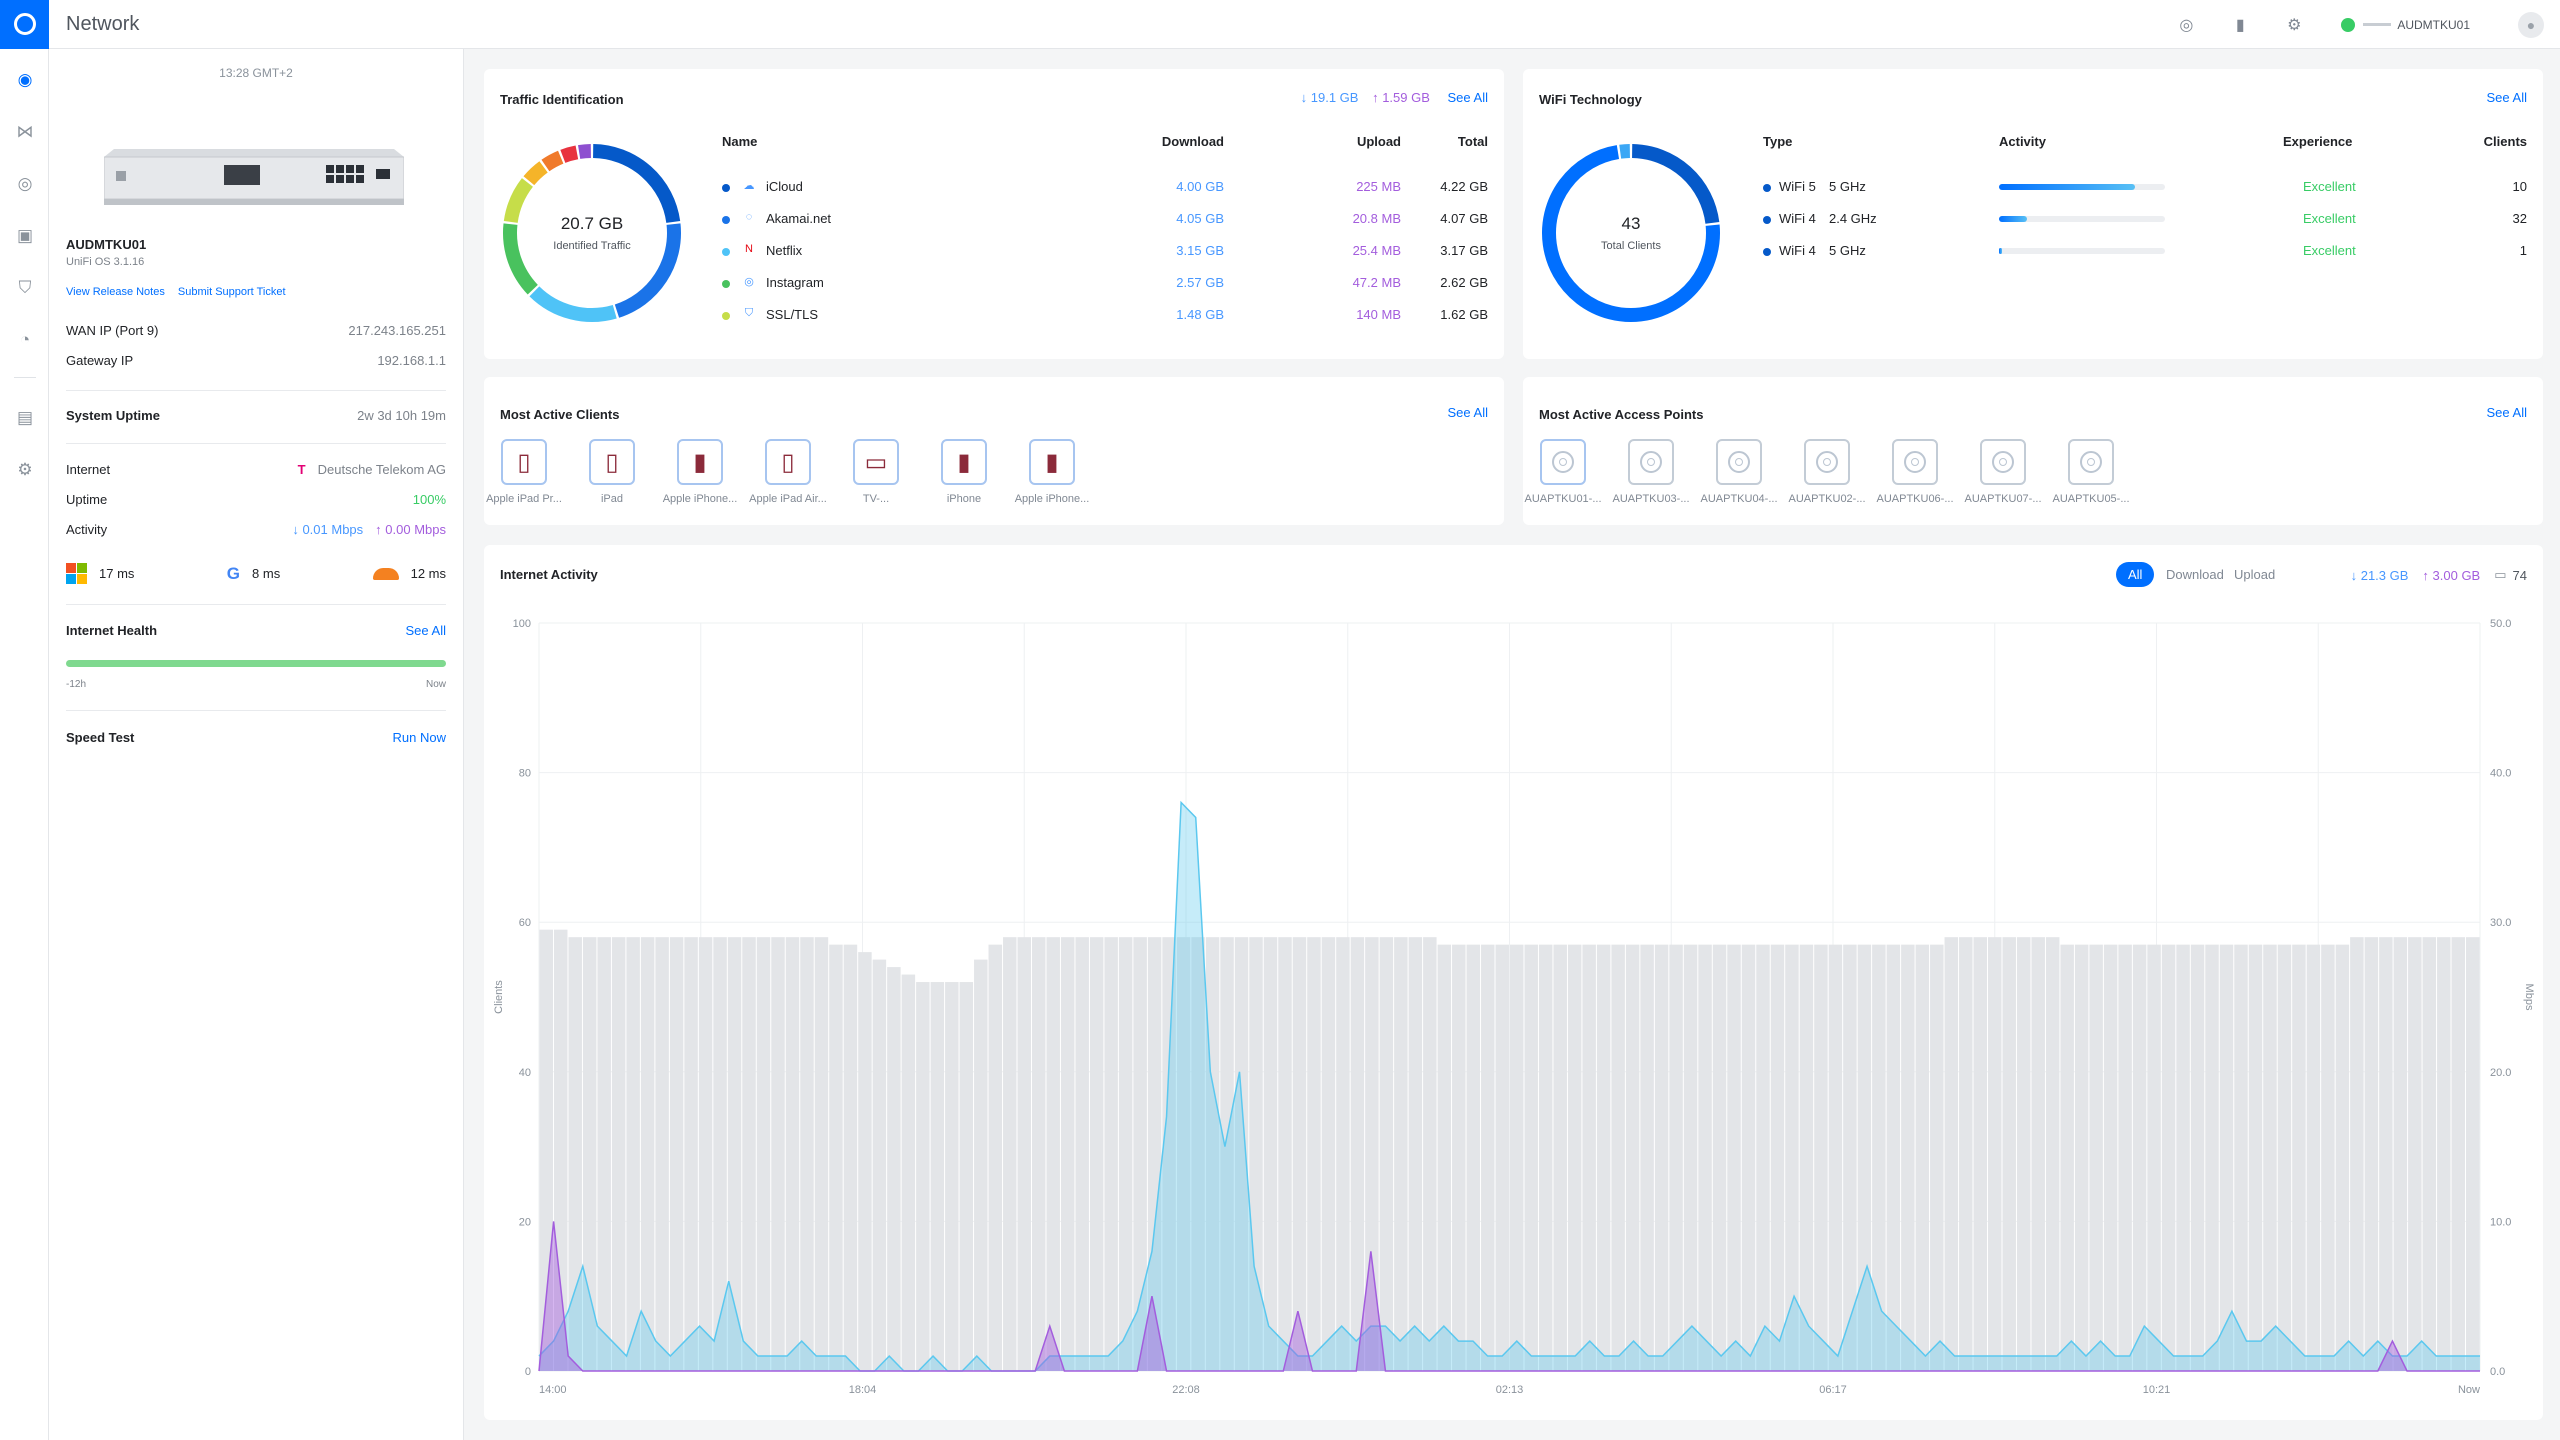  I want to click on left-tick-label: 100, so click(522, 624).